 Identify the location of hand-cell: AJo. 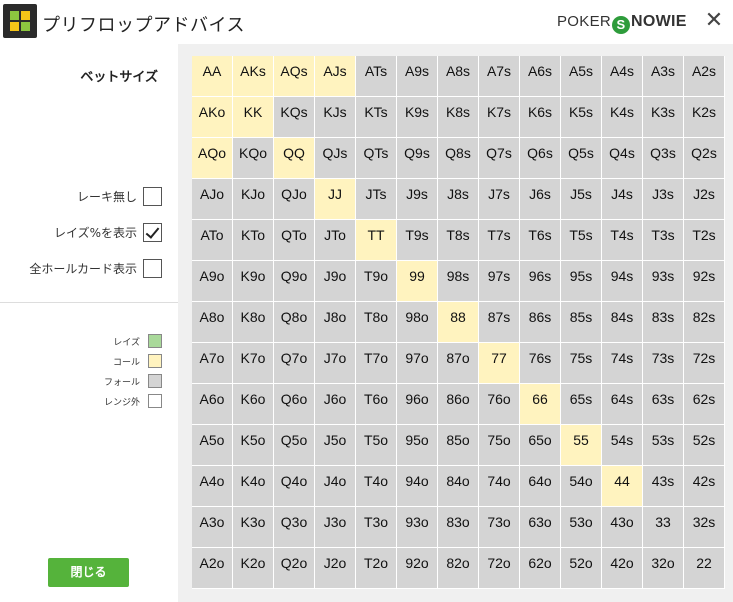
(212, 199).